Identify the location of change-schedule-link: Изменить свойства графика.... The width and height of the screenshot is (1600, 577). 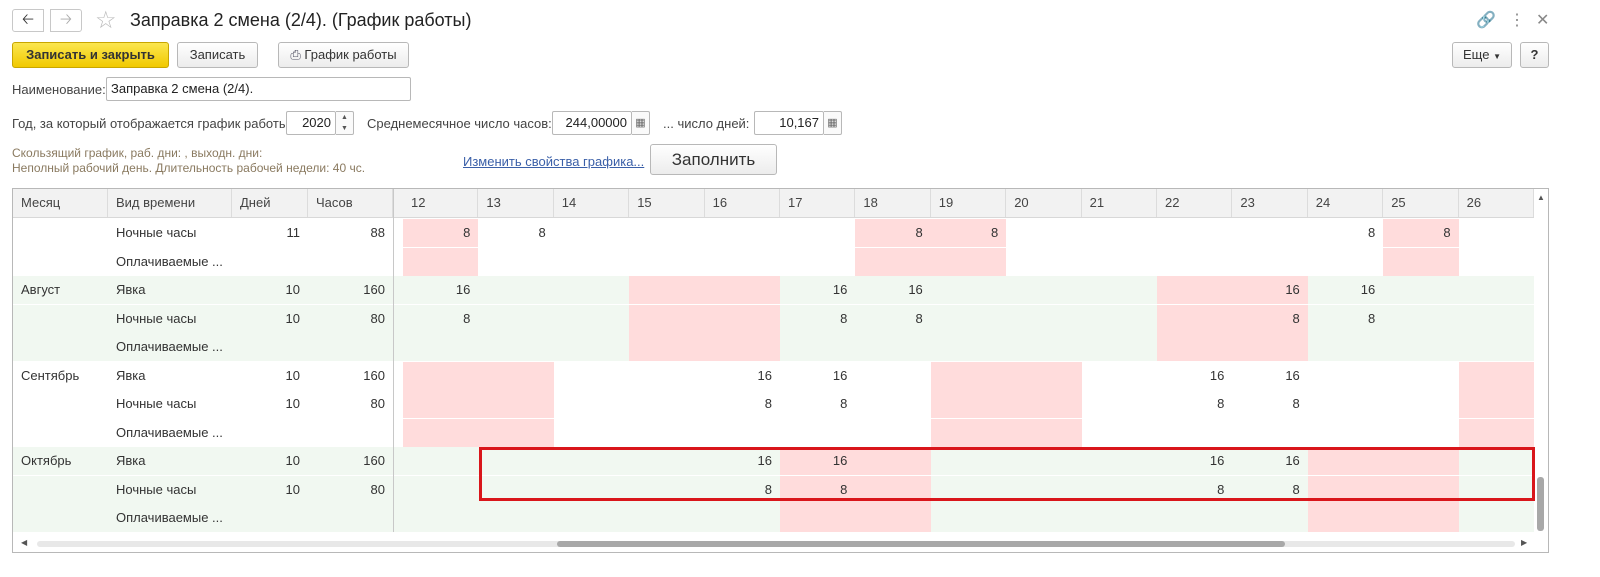
(553, 161).